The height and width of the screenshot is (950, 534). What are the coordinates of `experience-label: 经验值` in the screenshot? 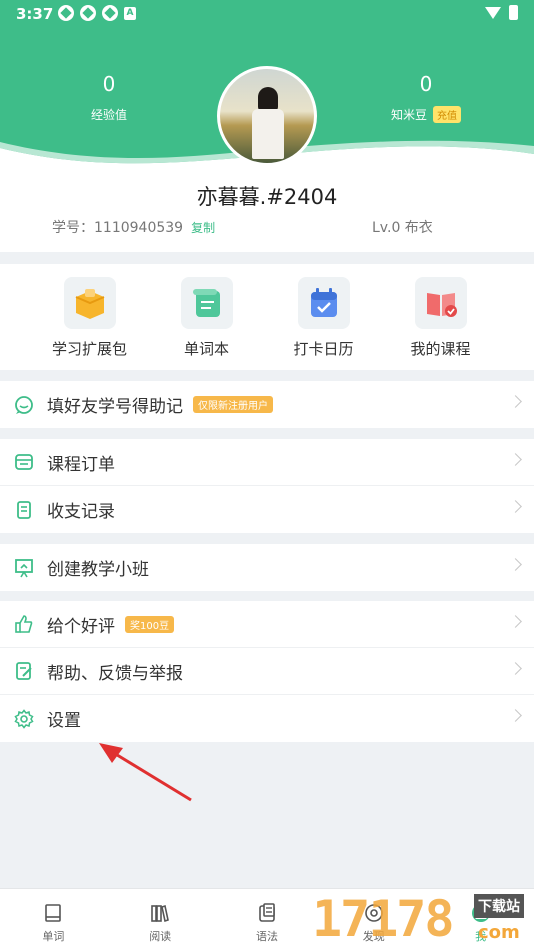 It's located at (108, 115).